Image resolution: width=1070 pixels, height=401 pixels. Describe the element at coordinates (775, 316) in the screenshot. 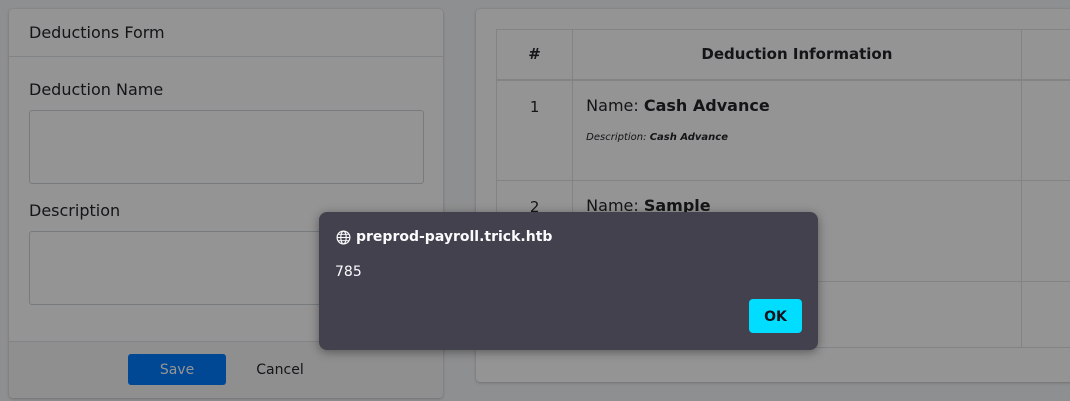

I see `ok-button: OK` at that location.